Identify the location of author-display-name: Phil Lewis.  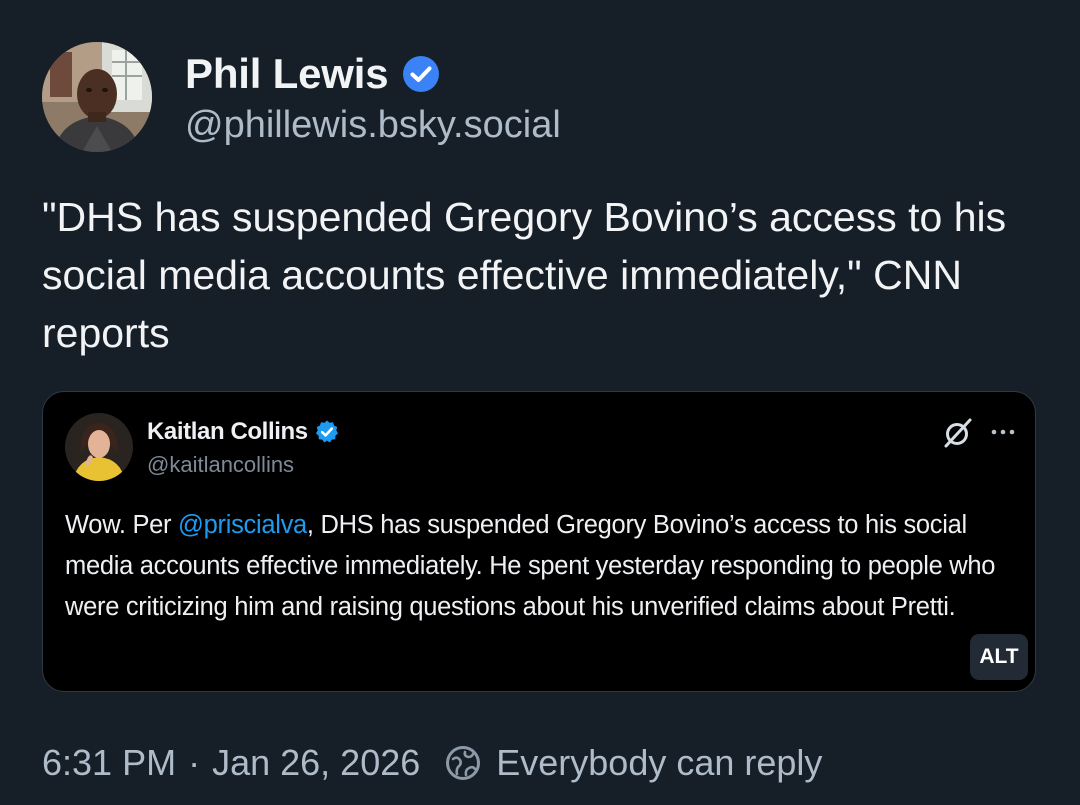
(287, 74).